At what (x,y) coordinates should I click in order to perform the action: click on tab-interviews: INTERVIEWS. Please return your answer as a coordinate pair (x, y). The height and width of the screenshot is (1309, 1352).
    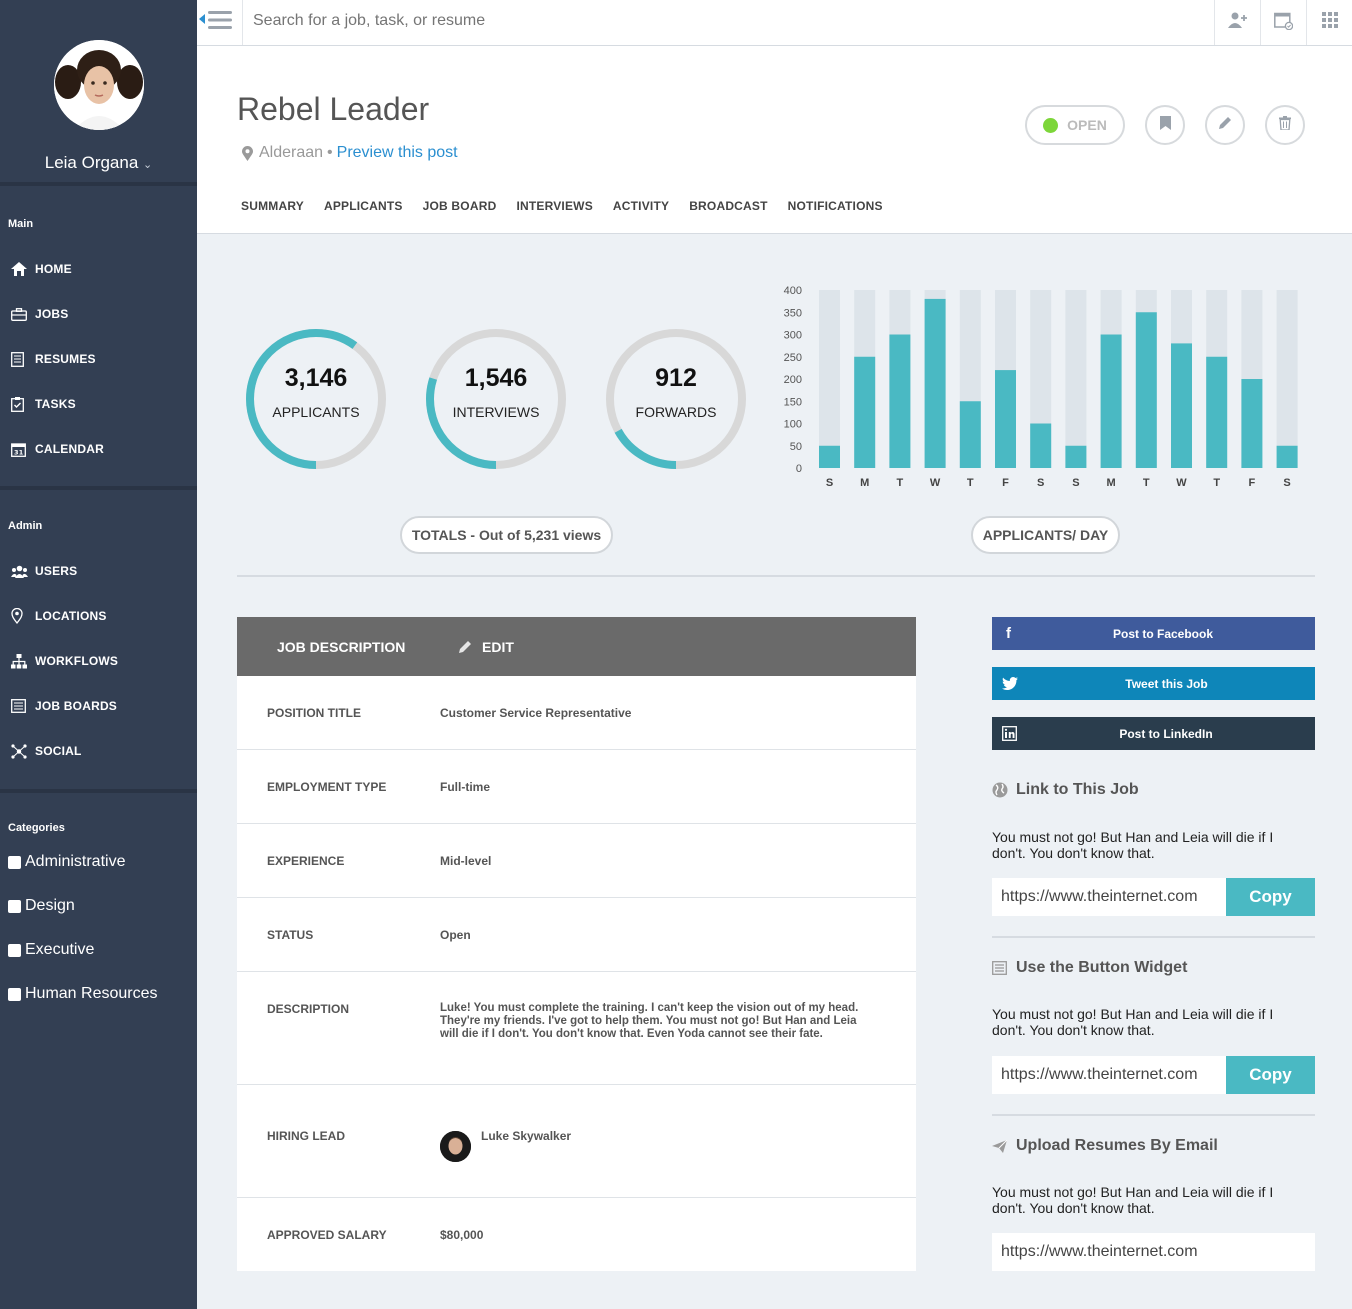
    Looking at the image, I should click on (554, 206).